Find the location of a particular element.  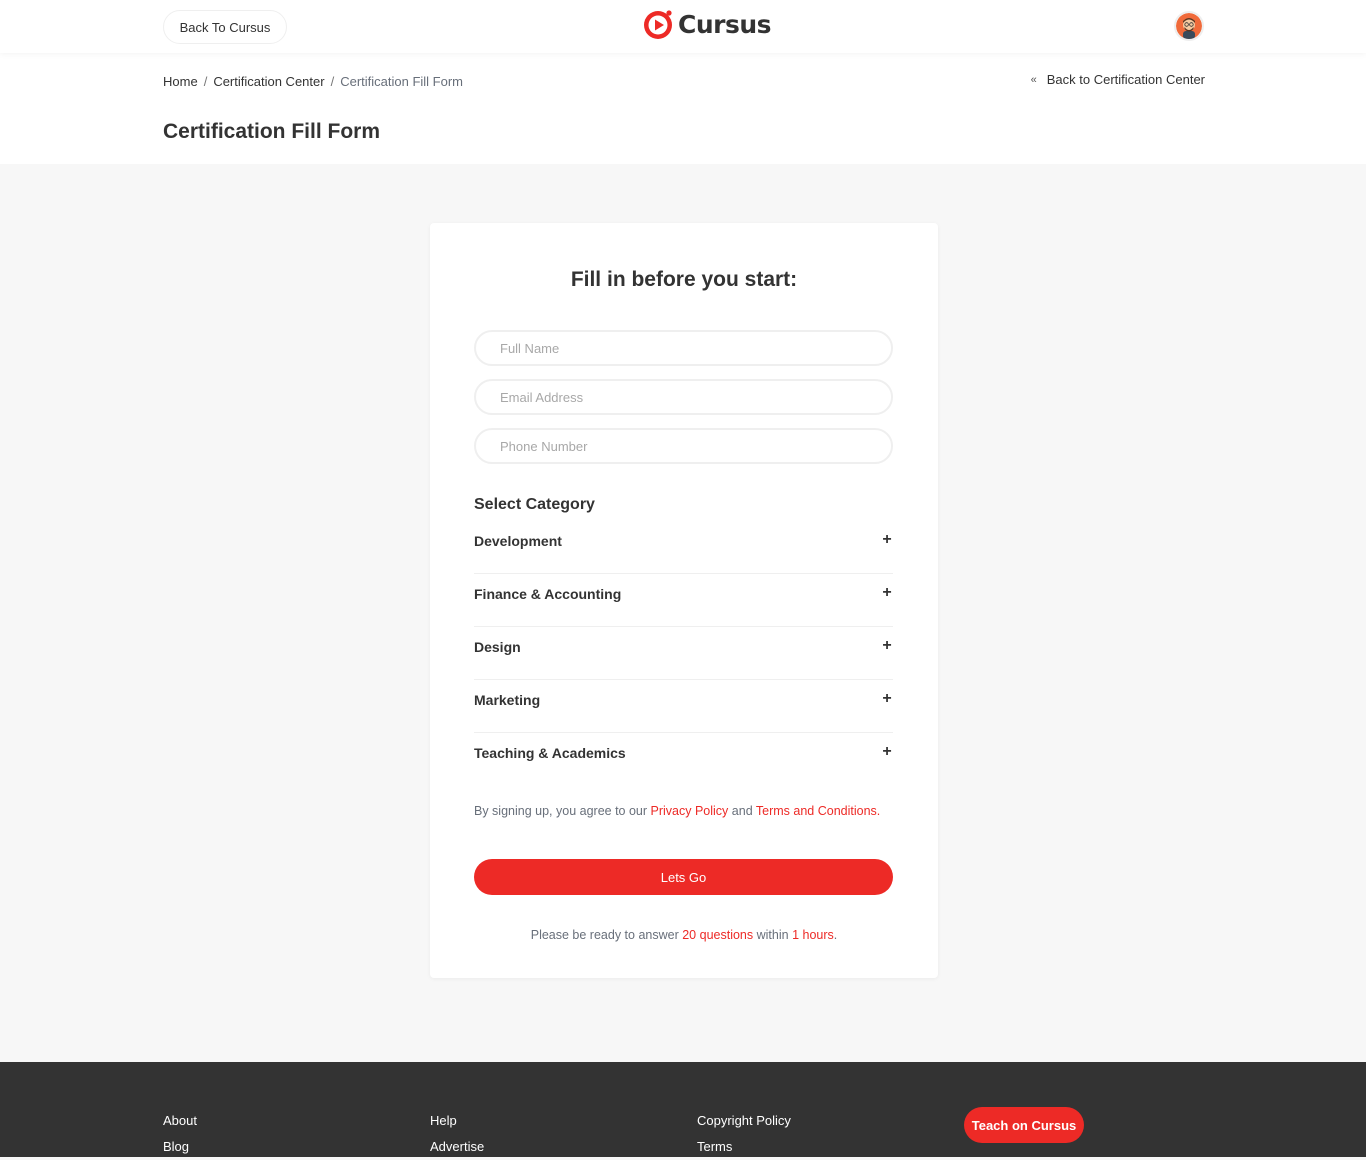

agree-prefix: By signing up, you agree to our is located at coordinates (561, 811).